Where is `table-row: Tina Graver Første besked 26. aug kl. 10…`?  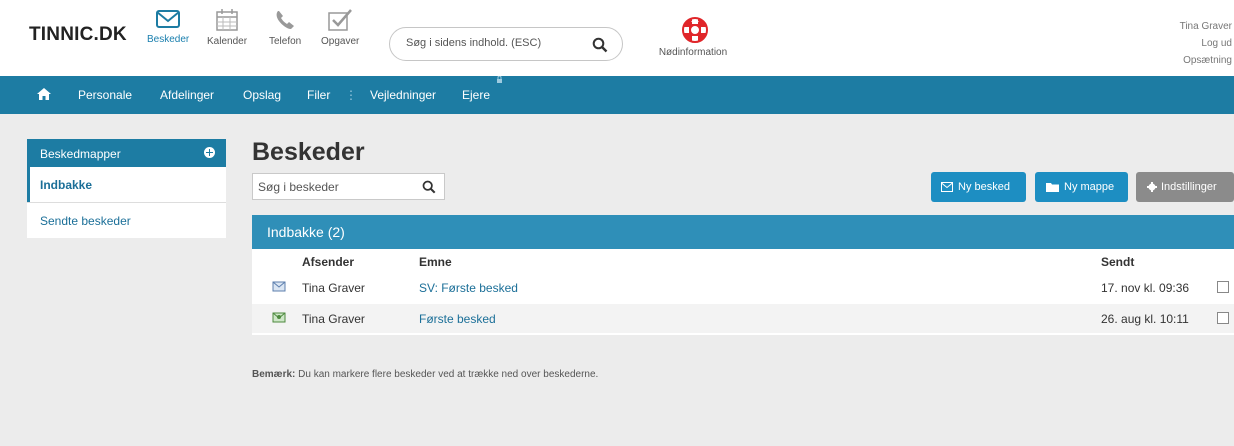 table-row: Tina Graver Første besked 26. aug kl. 10… is located at coordinates (743, 318).